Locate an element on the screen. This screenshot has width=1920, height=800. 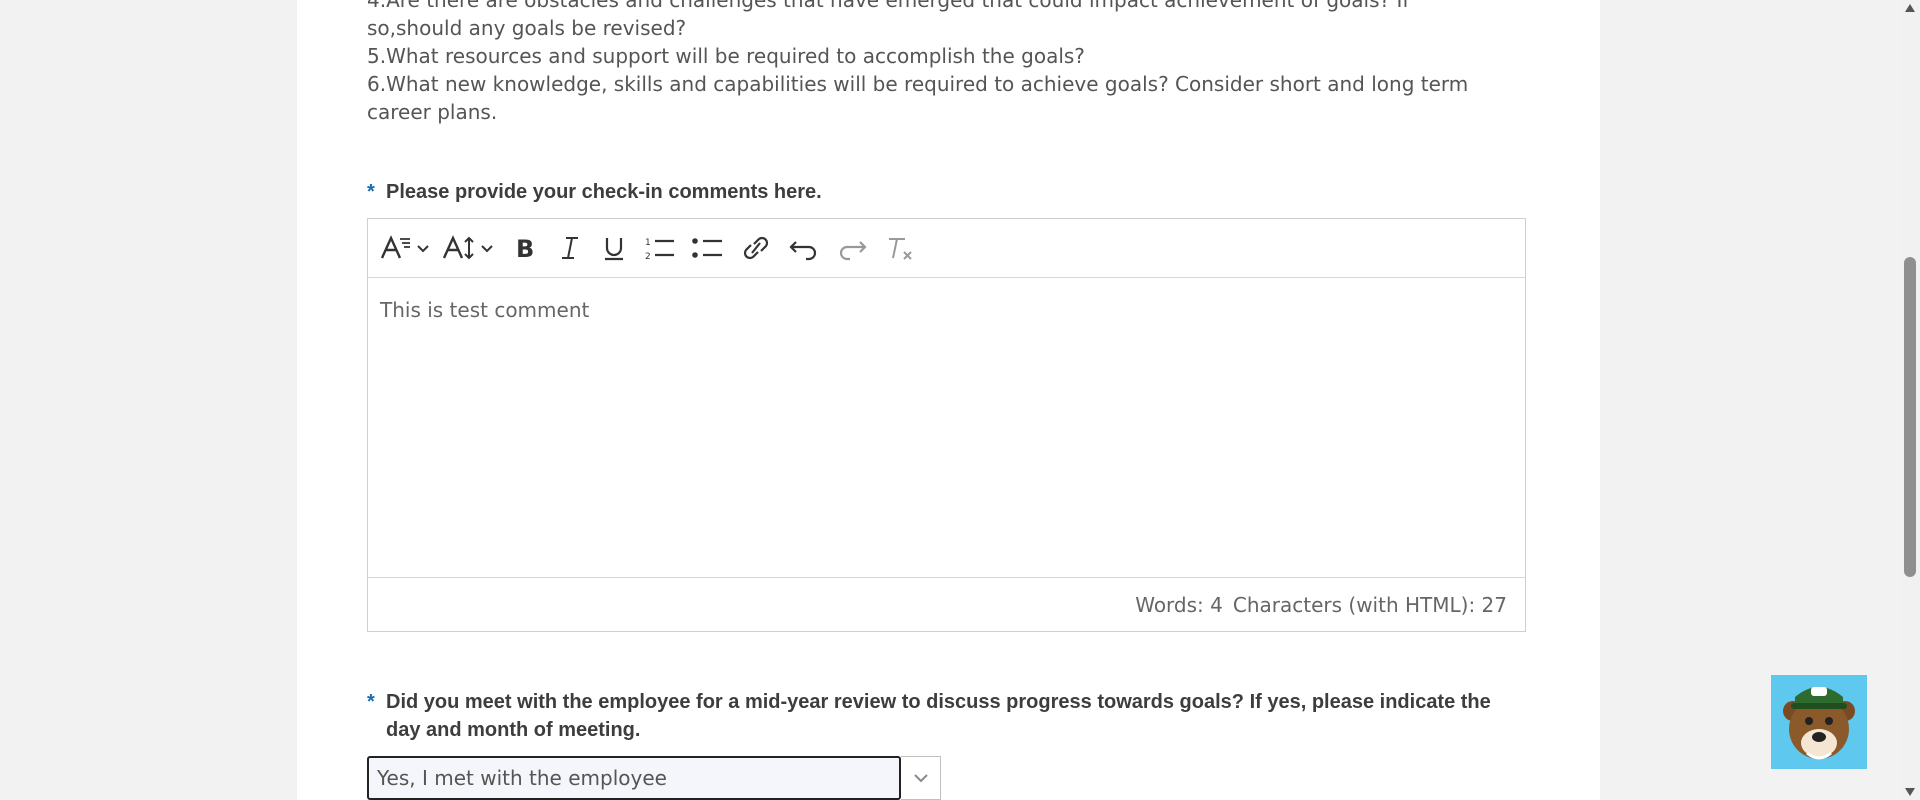
editor-text: This is test comment is located at coordinates (485, 310).